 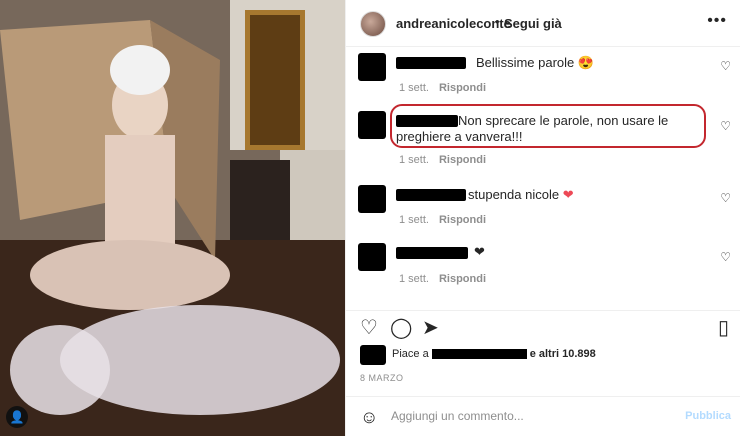 What do you see at coordinates (543, 416) in the screenshot?
I see `comment-composer: ☺ Aggiungi un commento... Pubblica` at bounding box center [543, 416].